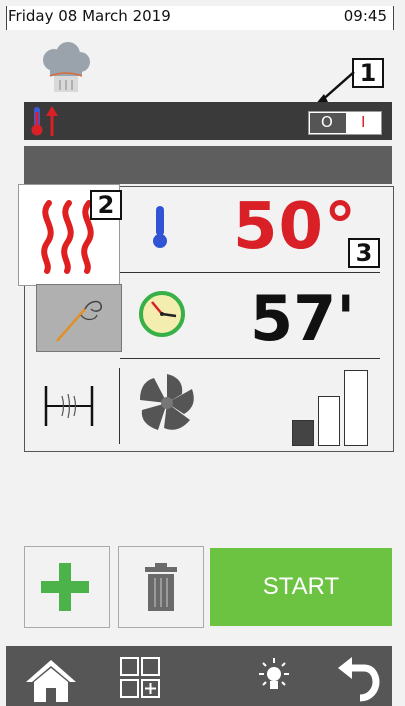  What do you see at coordinates (302, 318) in the screenshot?
I see `time-value: 57'` at bounding box center [302, 318].